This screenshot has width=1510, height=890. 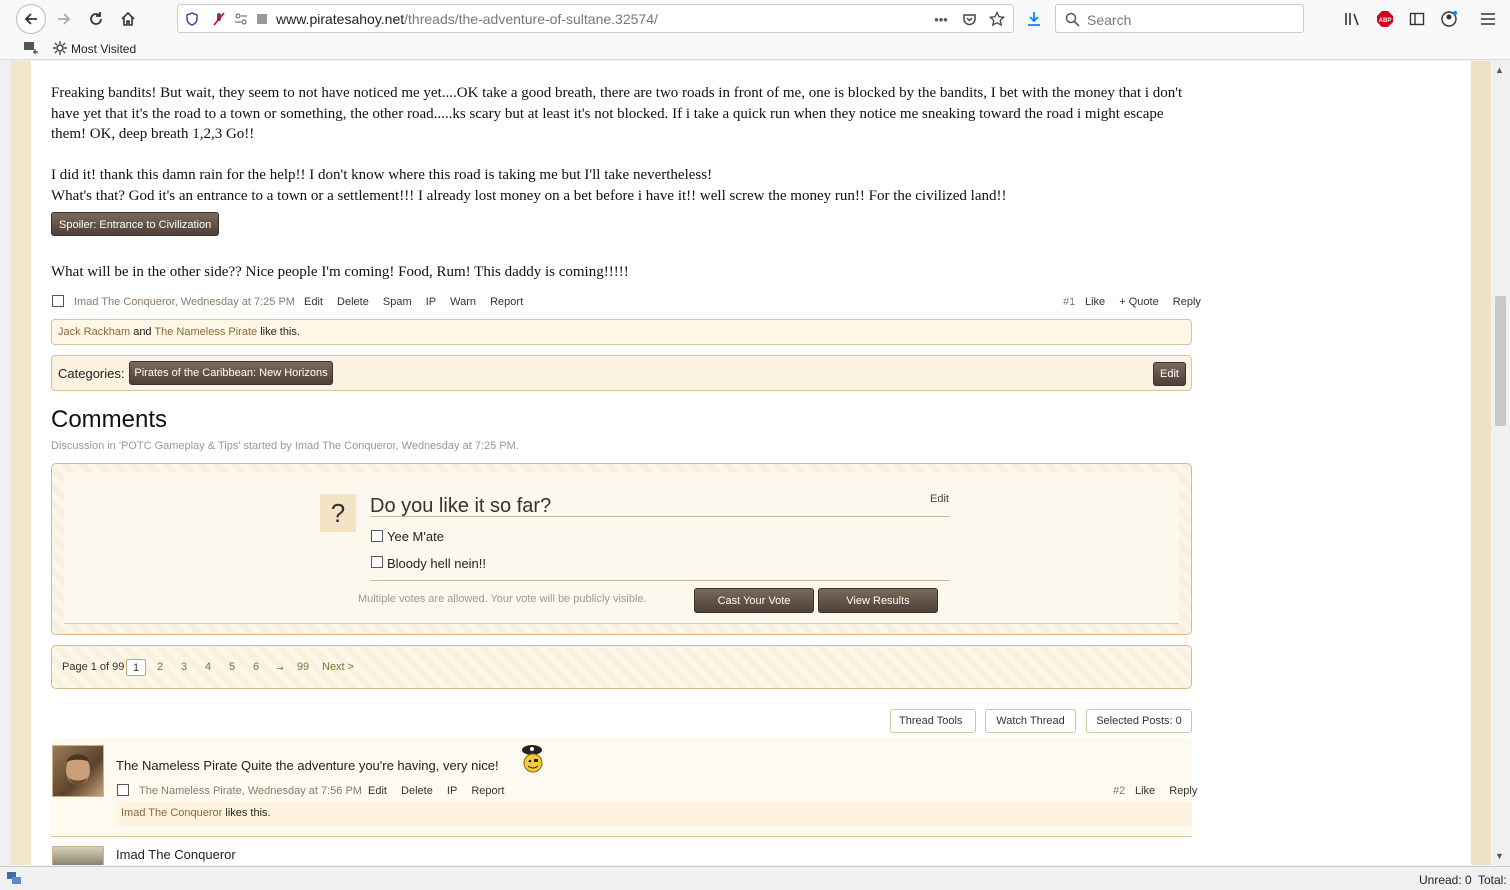 What do you see at coordinates (1488, 19) in the screenshot?
I see `menu-icon` at bounding box center [1488, 19].